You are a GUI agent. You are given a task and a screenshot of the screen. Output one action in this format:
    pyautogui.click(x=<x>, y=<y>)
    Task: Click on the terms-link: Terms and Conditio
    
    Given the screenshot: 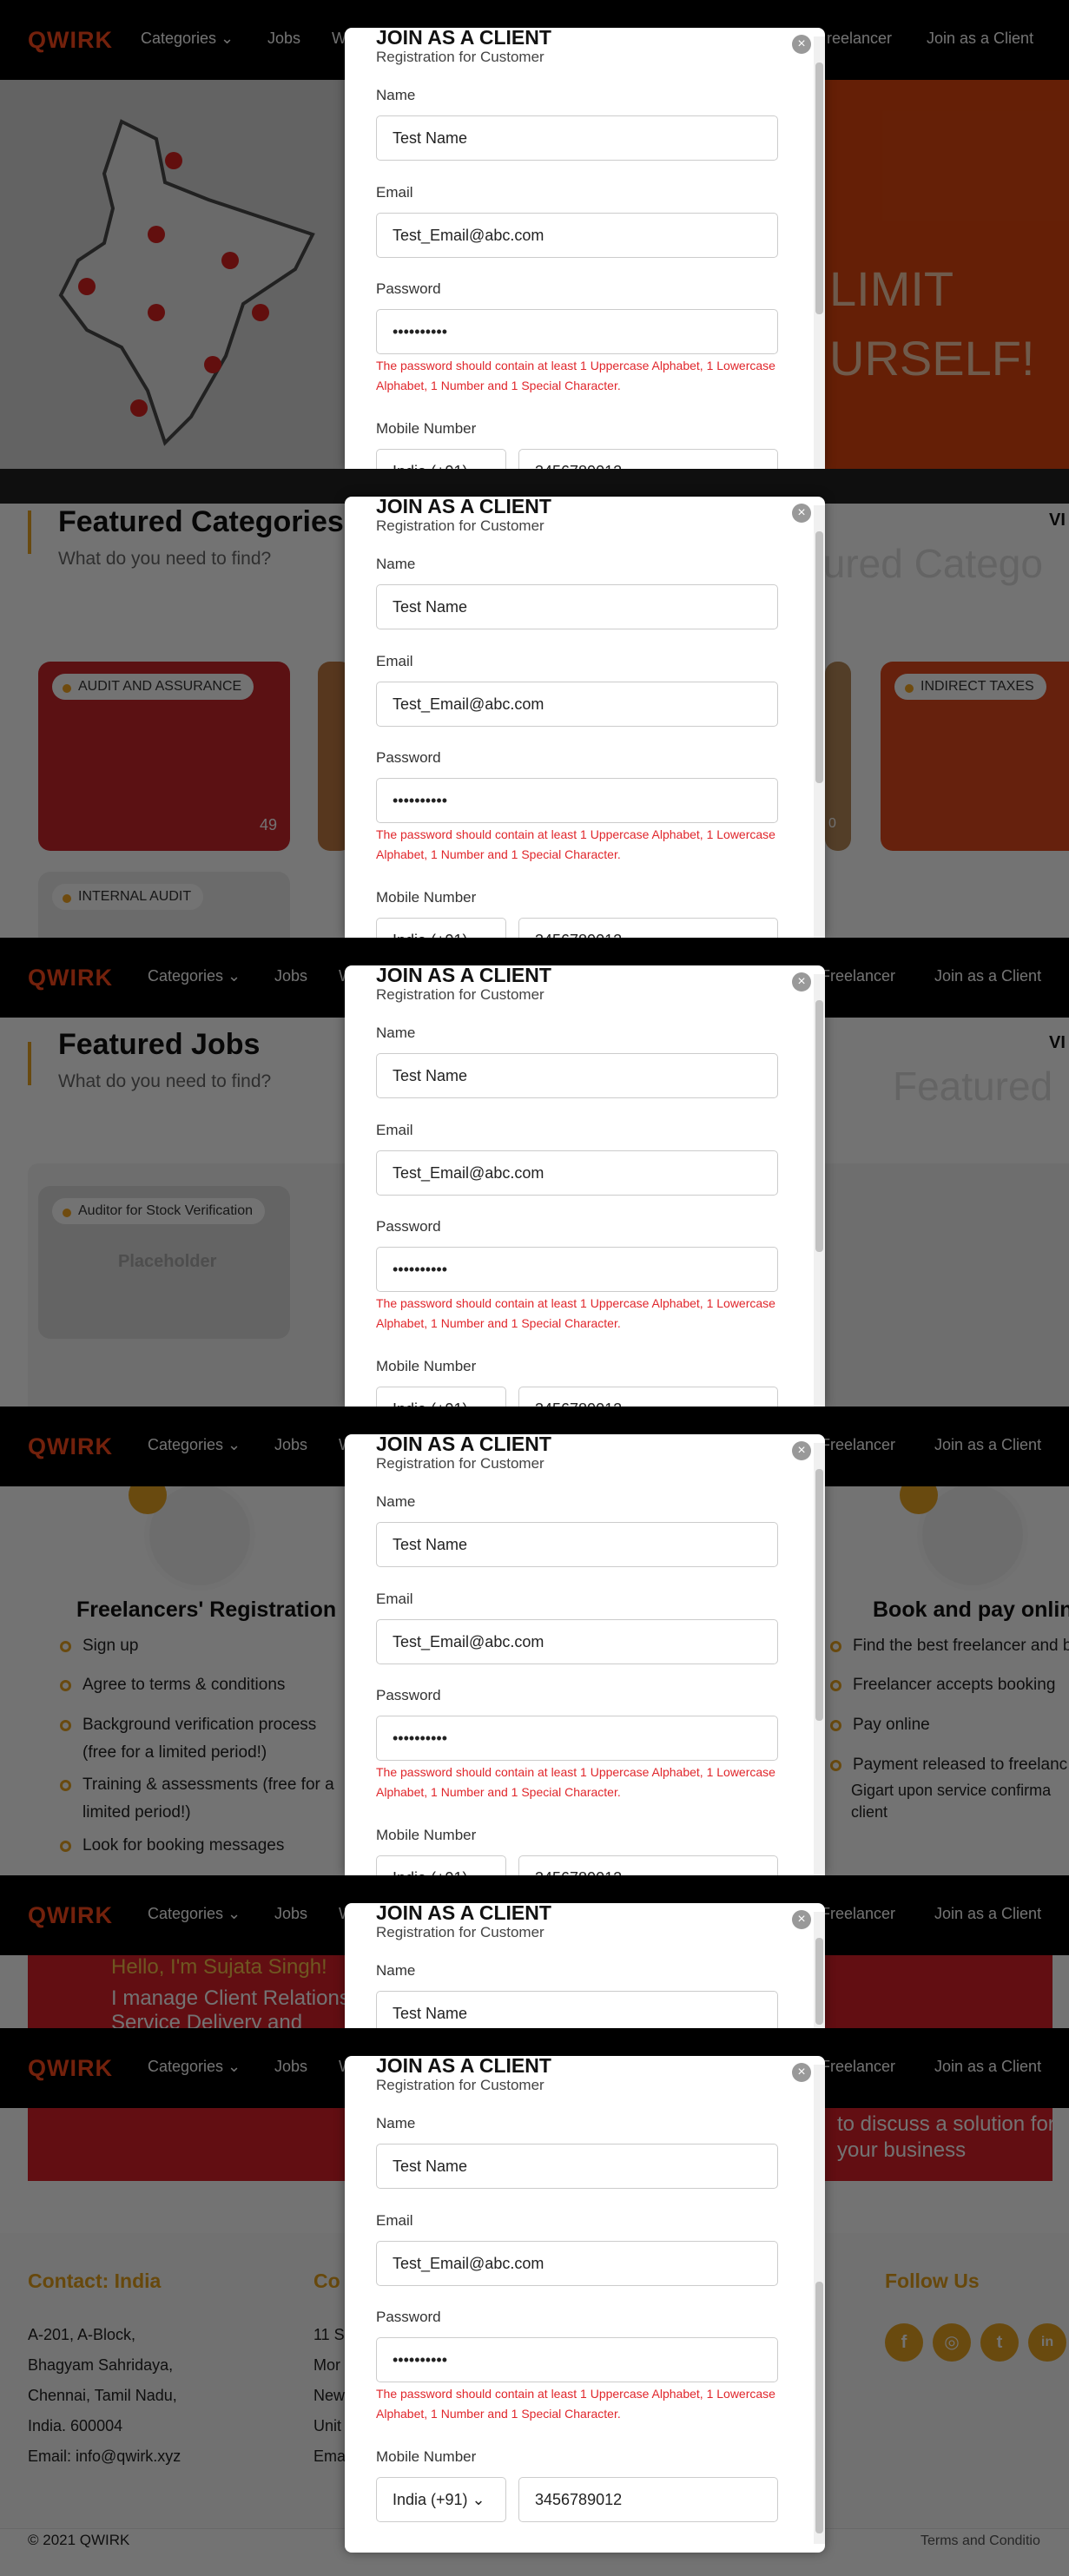 What is the action you would take?
    pyautogui.click(x=980, y=2541)
    